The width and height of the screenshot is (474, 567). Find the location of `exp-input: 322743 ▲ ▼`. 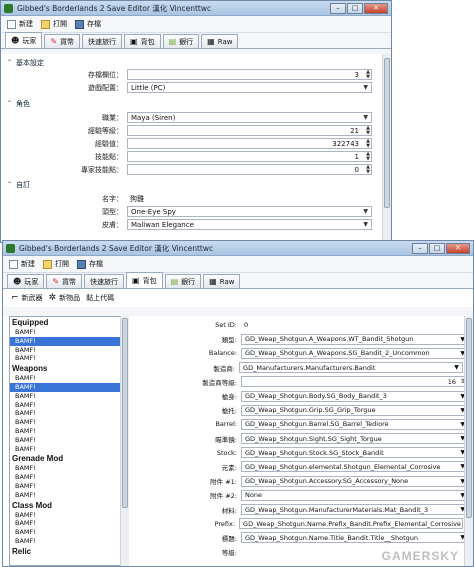

exp-input: 322743 ▲ ▼ is located at coordinates (249, 143).